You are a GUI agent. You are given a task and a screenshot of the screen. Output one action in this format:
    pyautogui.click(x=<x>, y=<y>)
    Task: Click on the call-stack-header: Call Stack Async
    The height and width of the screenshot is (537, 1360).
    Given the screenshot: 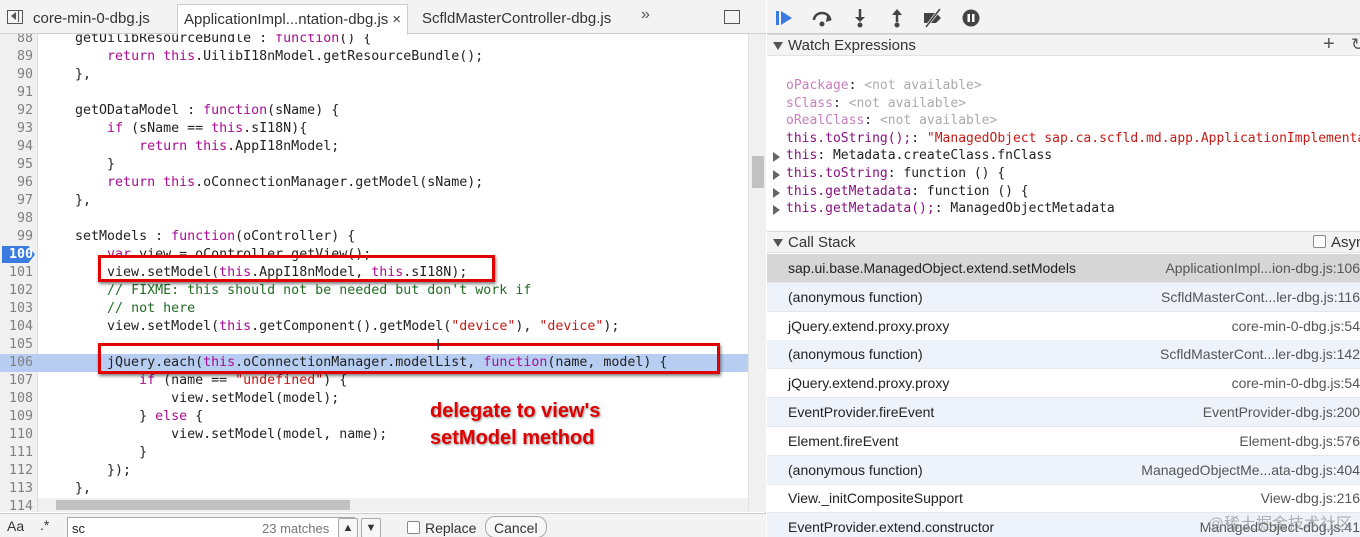 What is the action you would take?
    pyautogui.click(x=1063, y=242)
    